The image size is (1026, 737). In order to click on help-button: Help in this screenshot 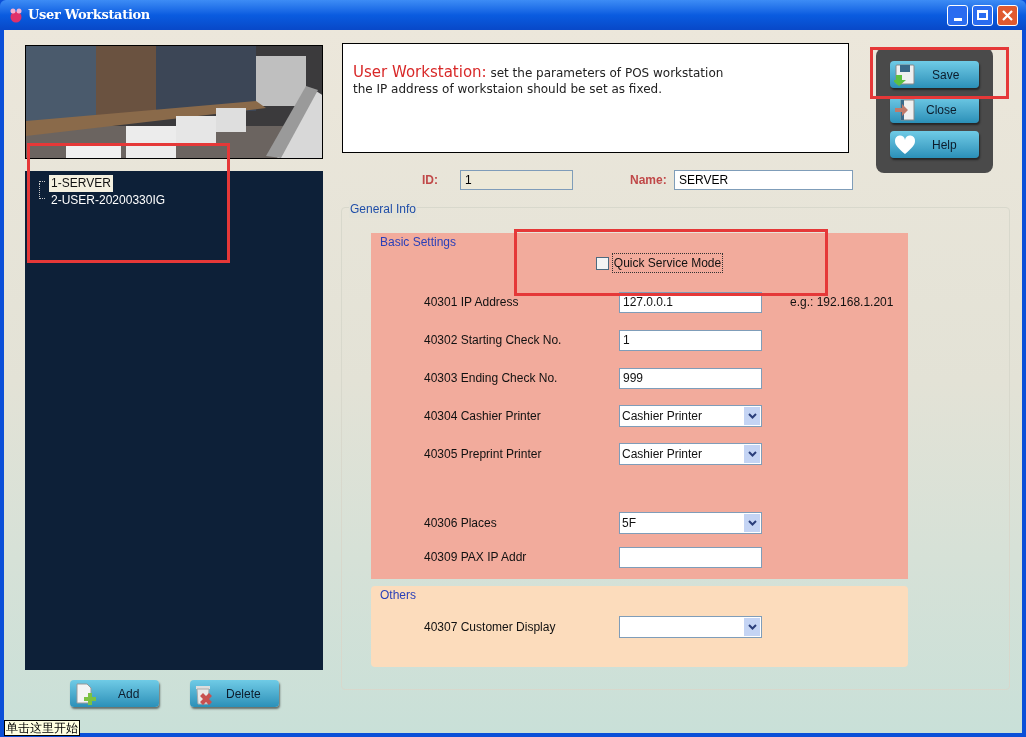, I will do `click(934, 144)`.